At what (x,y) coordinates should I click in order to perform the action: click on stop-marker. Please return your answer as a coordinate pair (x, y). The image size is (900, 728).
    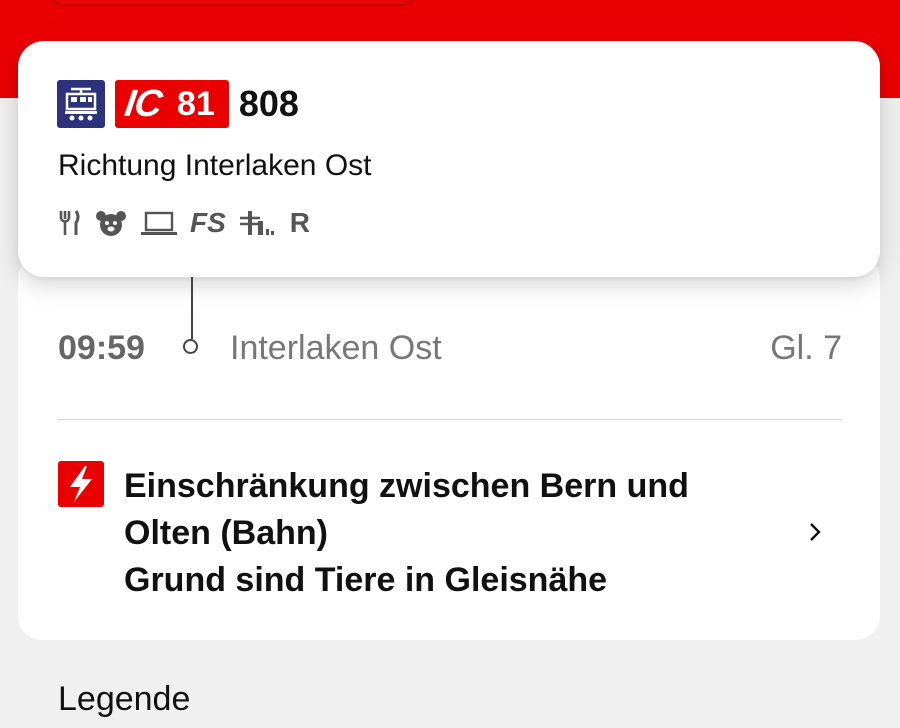
    Looking at the image, I should click on (190, 346).